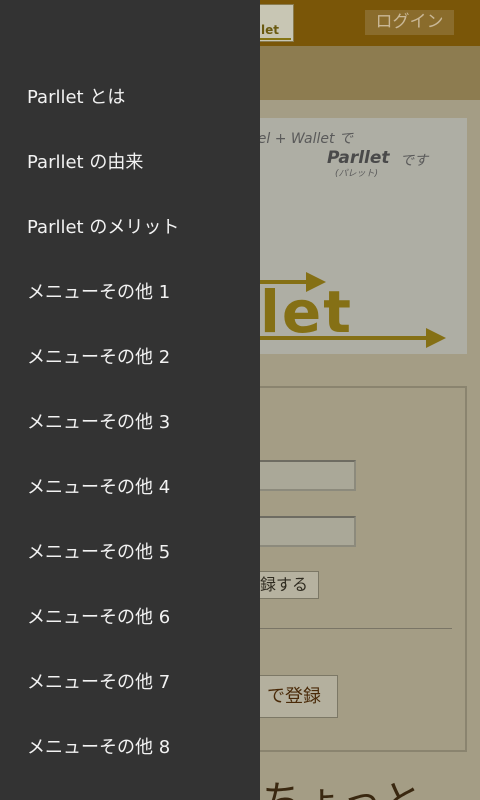 This screenshot has height=800, width=480. What do you see at coordinates (130, 615) in the screenshot?
I see `drawer-item-other-6: メニューその他 6` at bounding box center [130, 615].